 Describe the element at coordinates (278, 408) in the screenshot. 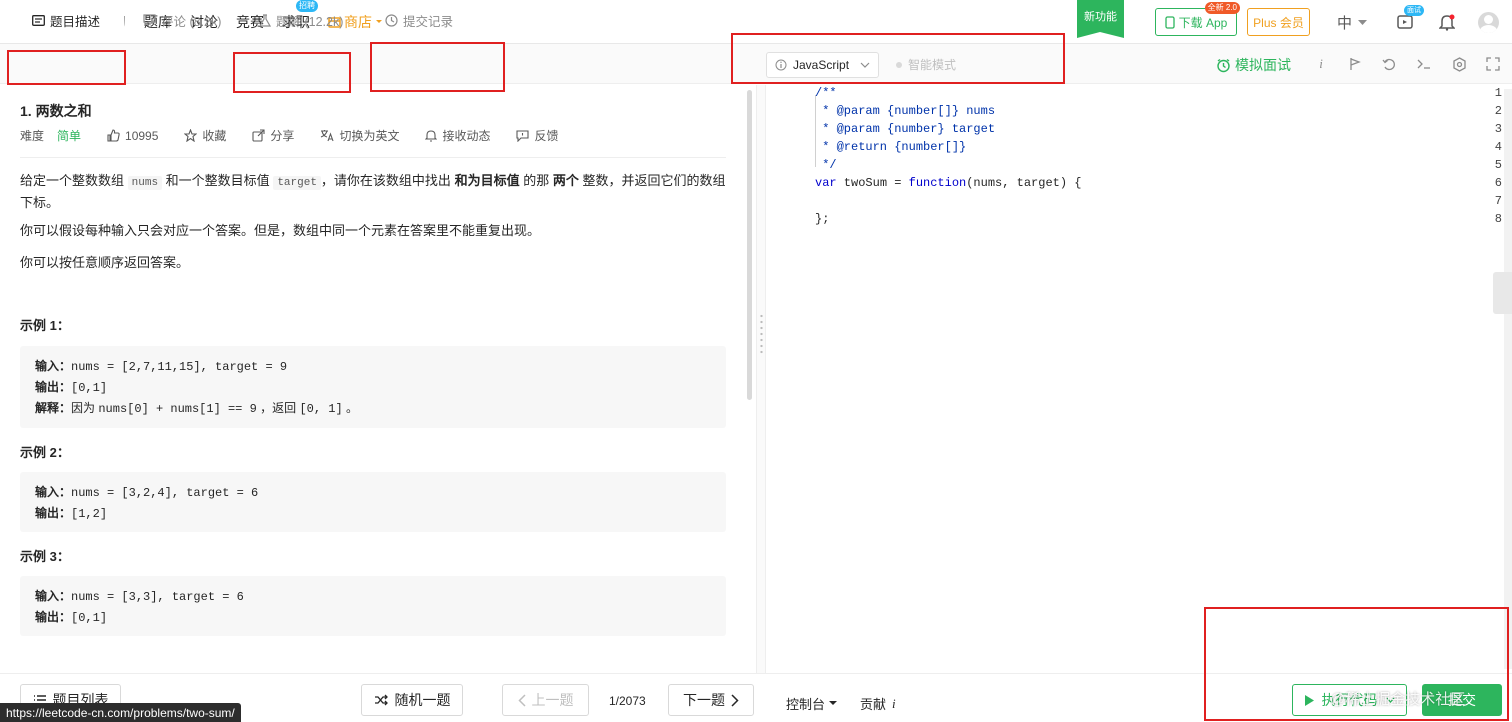

I see `example-explain-text: ，返回` at that location.